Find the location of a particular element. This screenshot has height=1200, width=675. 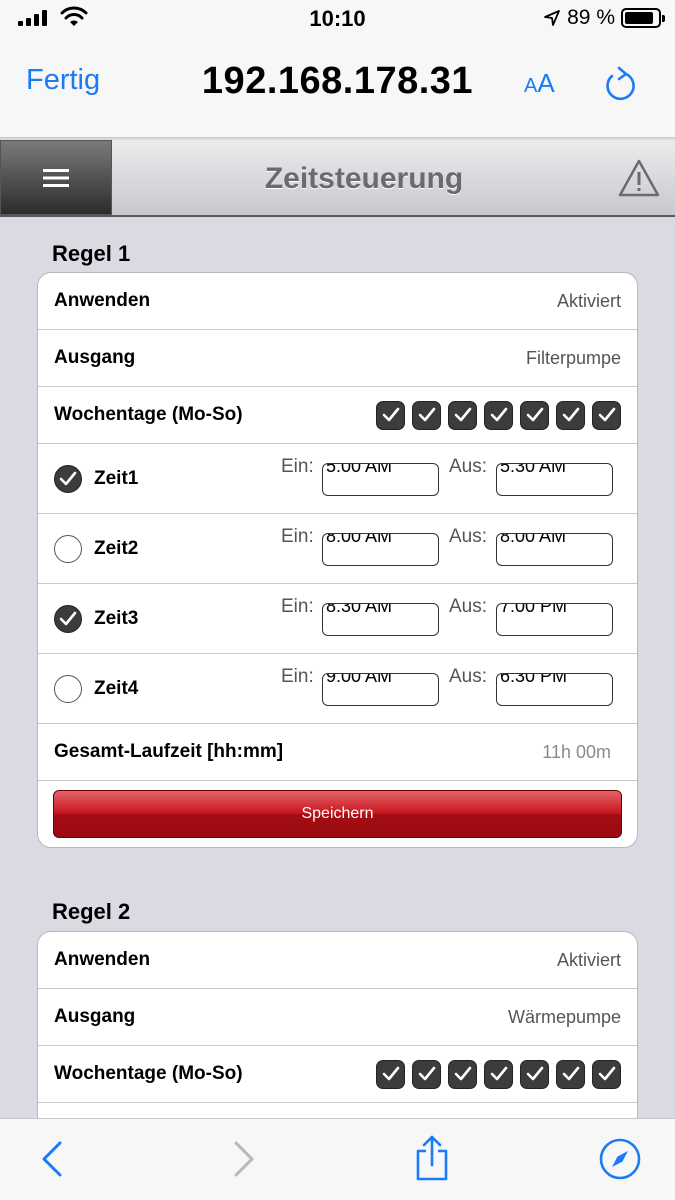

share-icon is located at coordinates (432, 1158).